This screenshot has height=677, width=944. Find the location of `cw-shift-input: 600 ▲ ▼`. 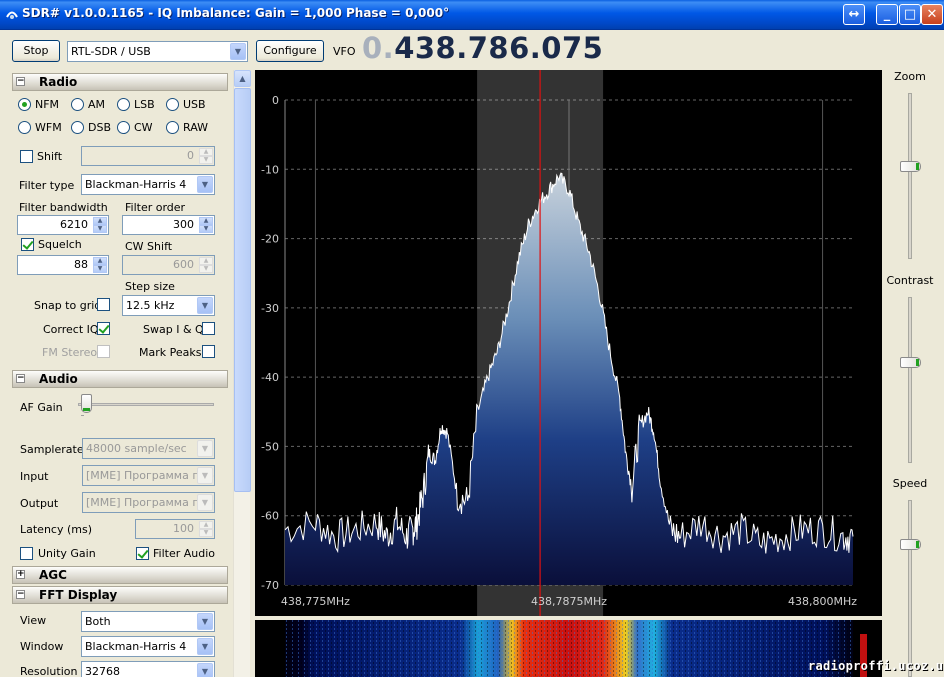

cw-shift-input: 600 ▲ ▼ is located at coordinates (168, 265).